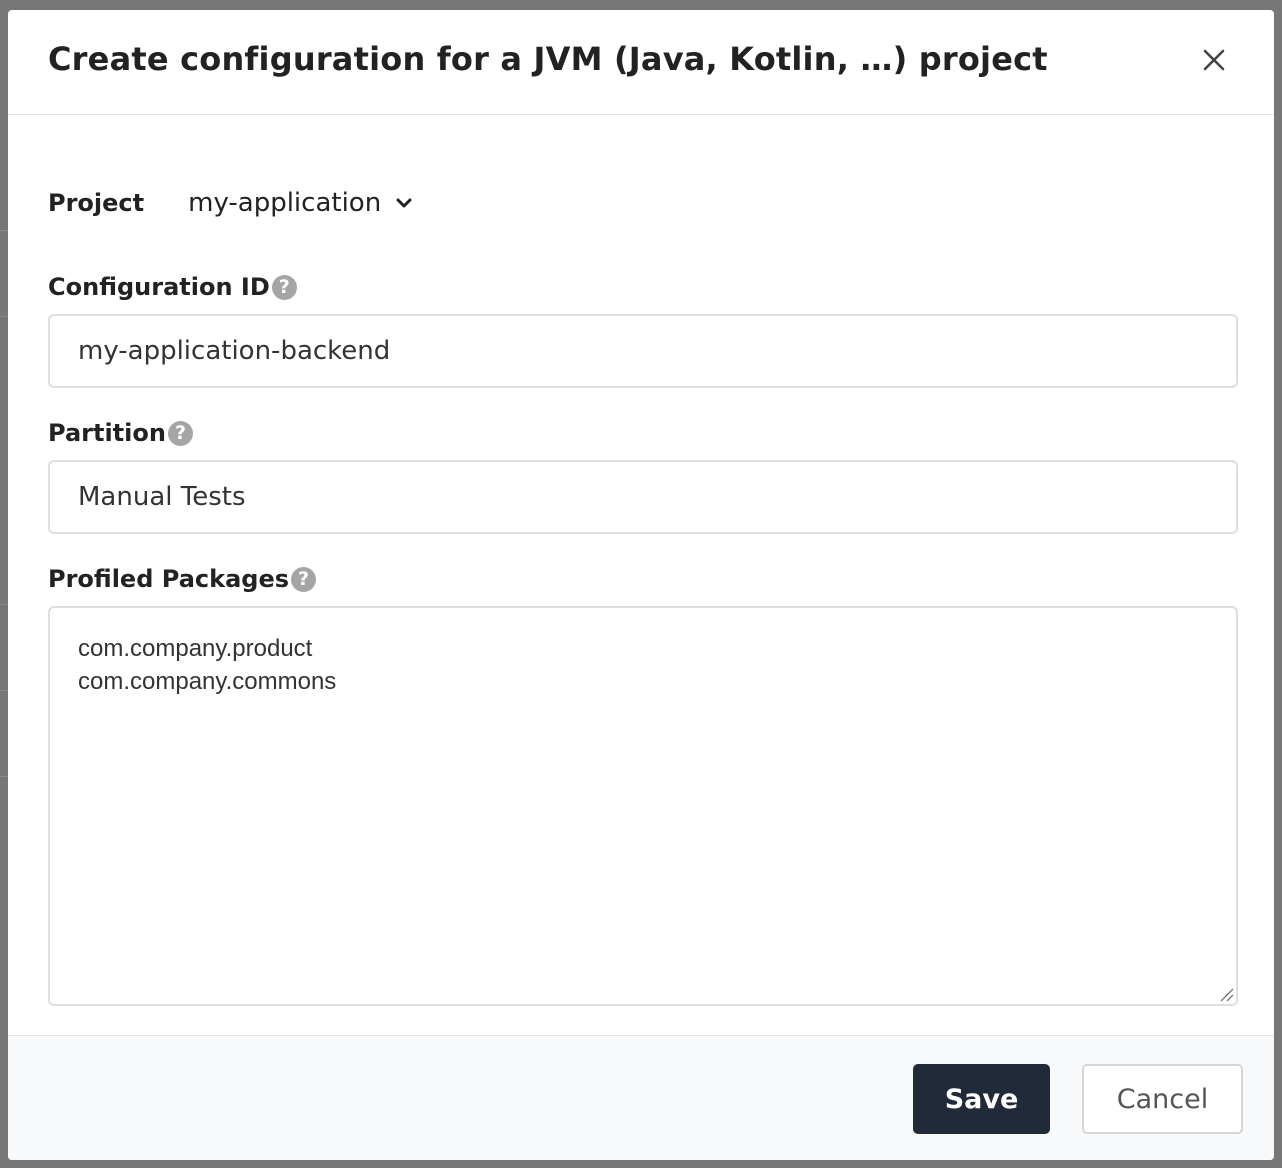  What do you see at coordinates (96, 203) in the screenshot?
I see `project-label: Project` at bounding box center [96, 203].